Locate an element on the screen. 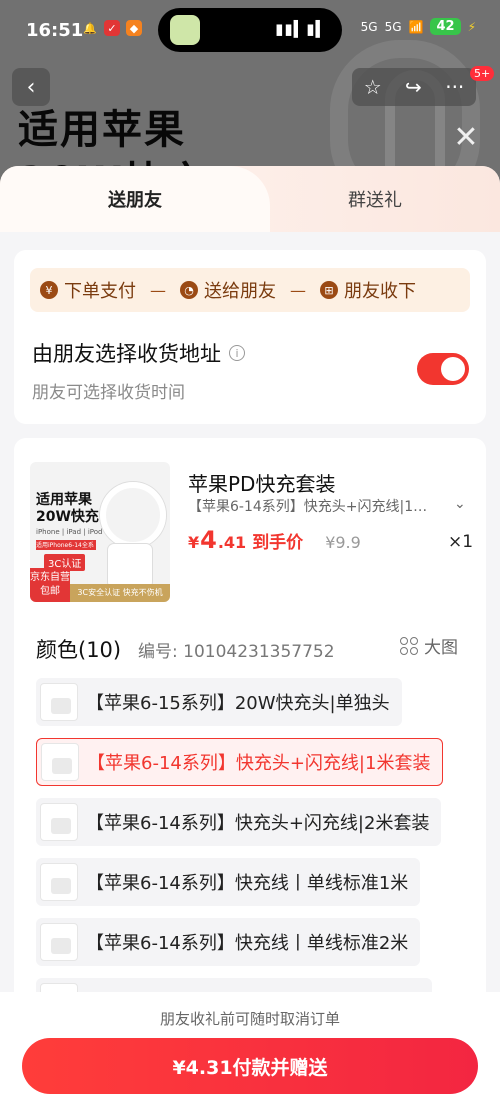  address-title-text: 由朋友选择收货地址 is located at coordinates (126, 354).